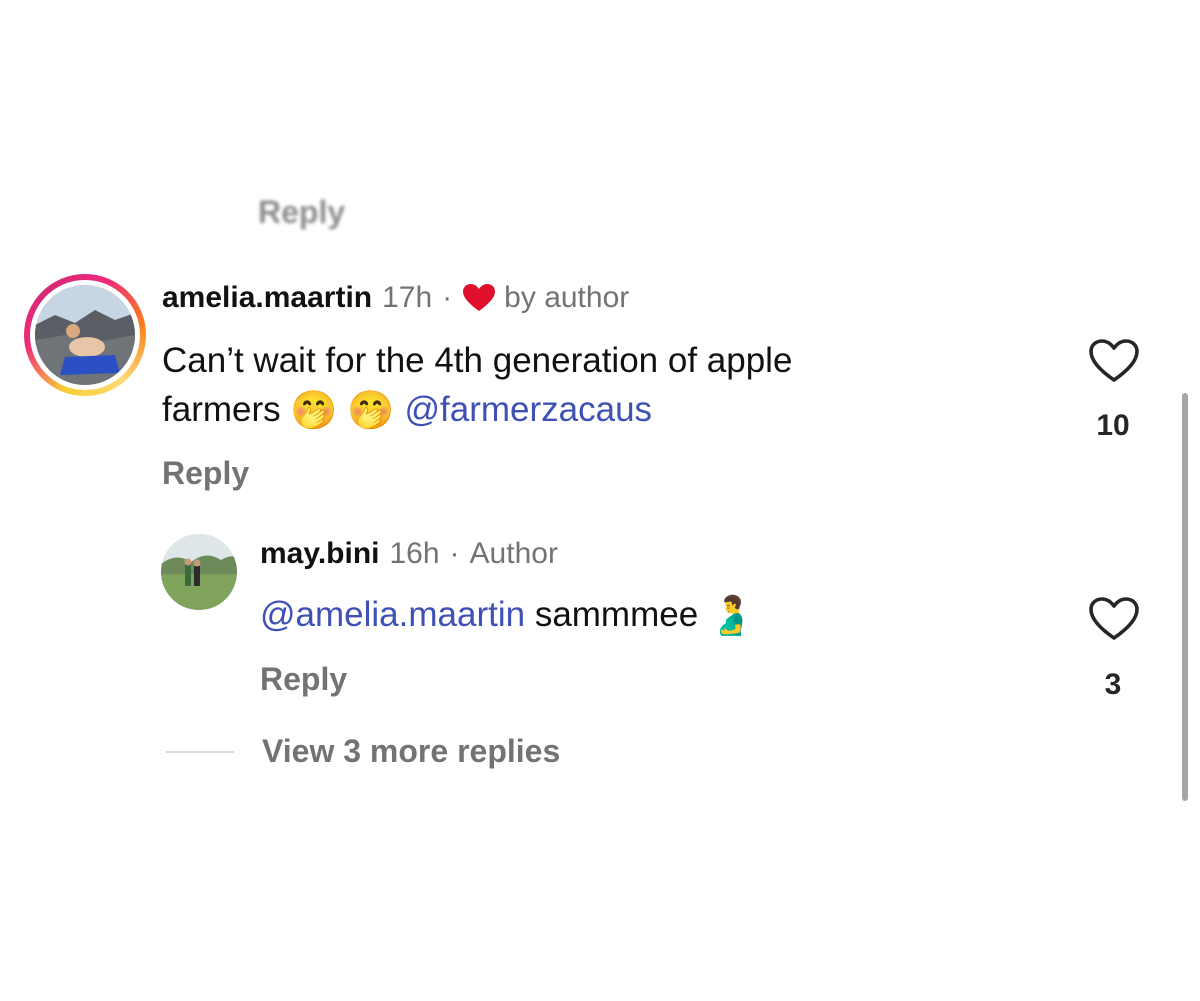 This screenshot has height=1001, width=1200. I want to click on reply-body: @amelia.maartin sammmee 🫃, so click(507, 615).